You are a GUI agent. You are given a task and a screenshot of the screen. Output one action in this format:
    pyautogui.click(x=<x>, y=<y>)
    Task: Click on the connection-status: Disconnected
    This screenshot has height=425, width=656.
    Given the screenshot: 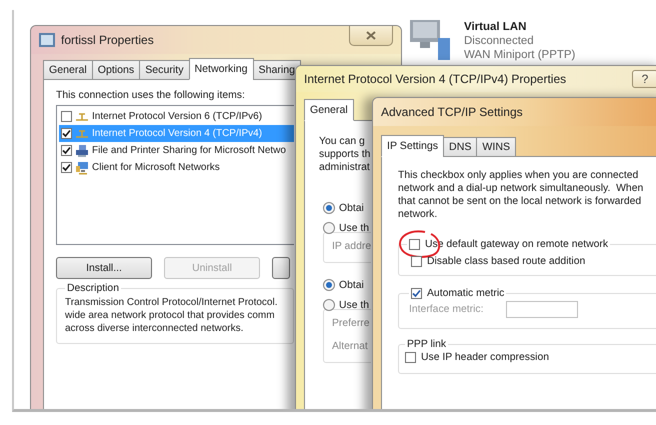 What is the action you would take?
    pyautogui.click(x=499, y=41)
    